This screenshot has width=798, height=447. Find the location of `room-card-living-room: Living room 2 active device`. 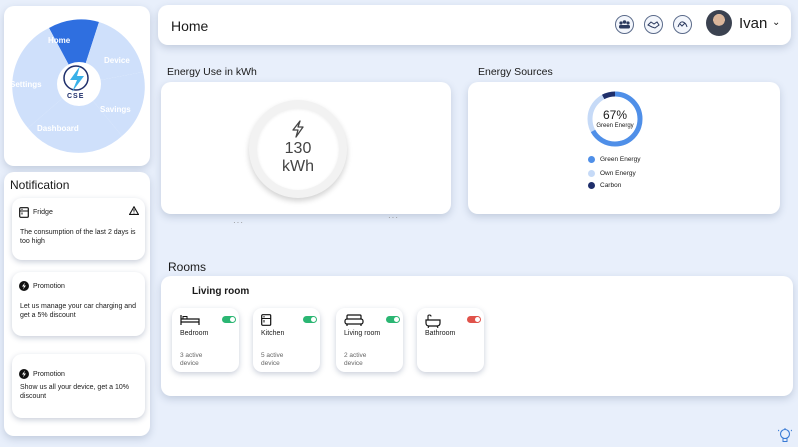

room-card-living-room: Living room 2 active device is located at coordinates (369, 340).